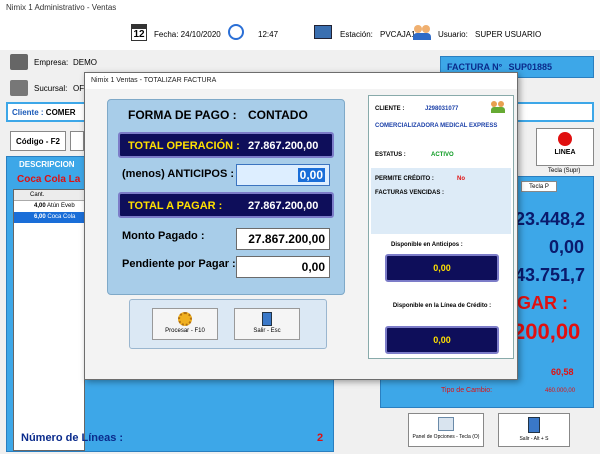 The image size is (600, 454). Describe the element at coordinates (47, 164) in the screenshot. I see `descripcion-header: DESCRIPCION` at that location.